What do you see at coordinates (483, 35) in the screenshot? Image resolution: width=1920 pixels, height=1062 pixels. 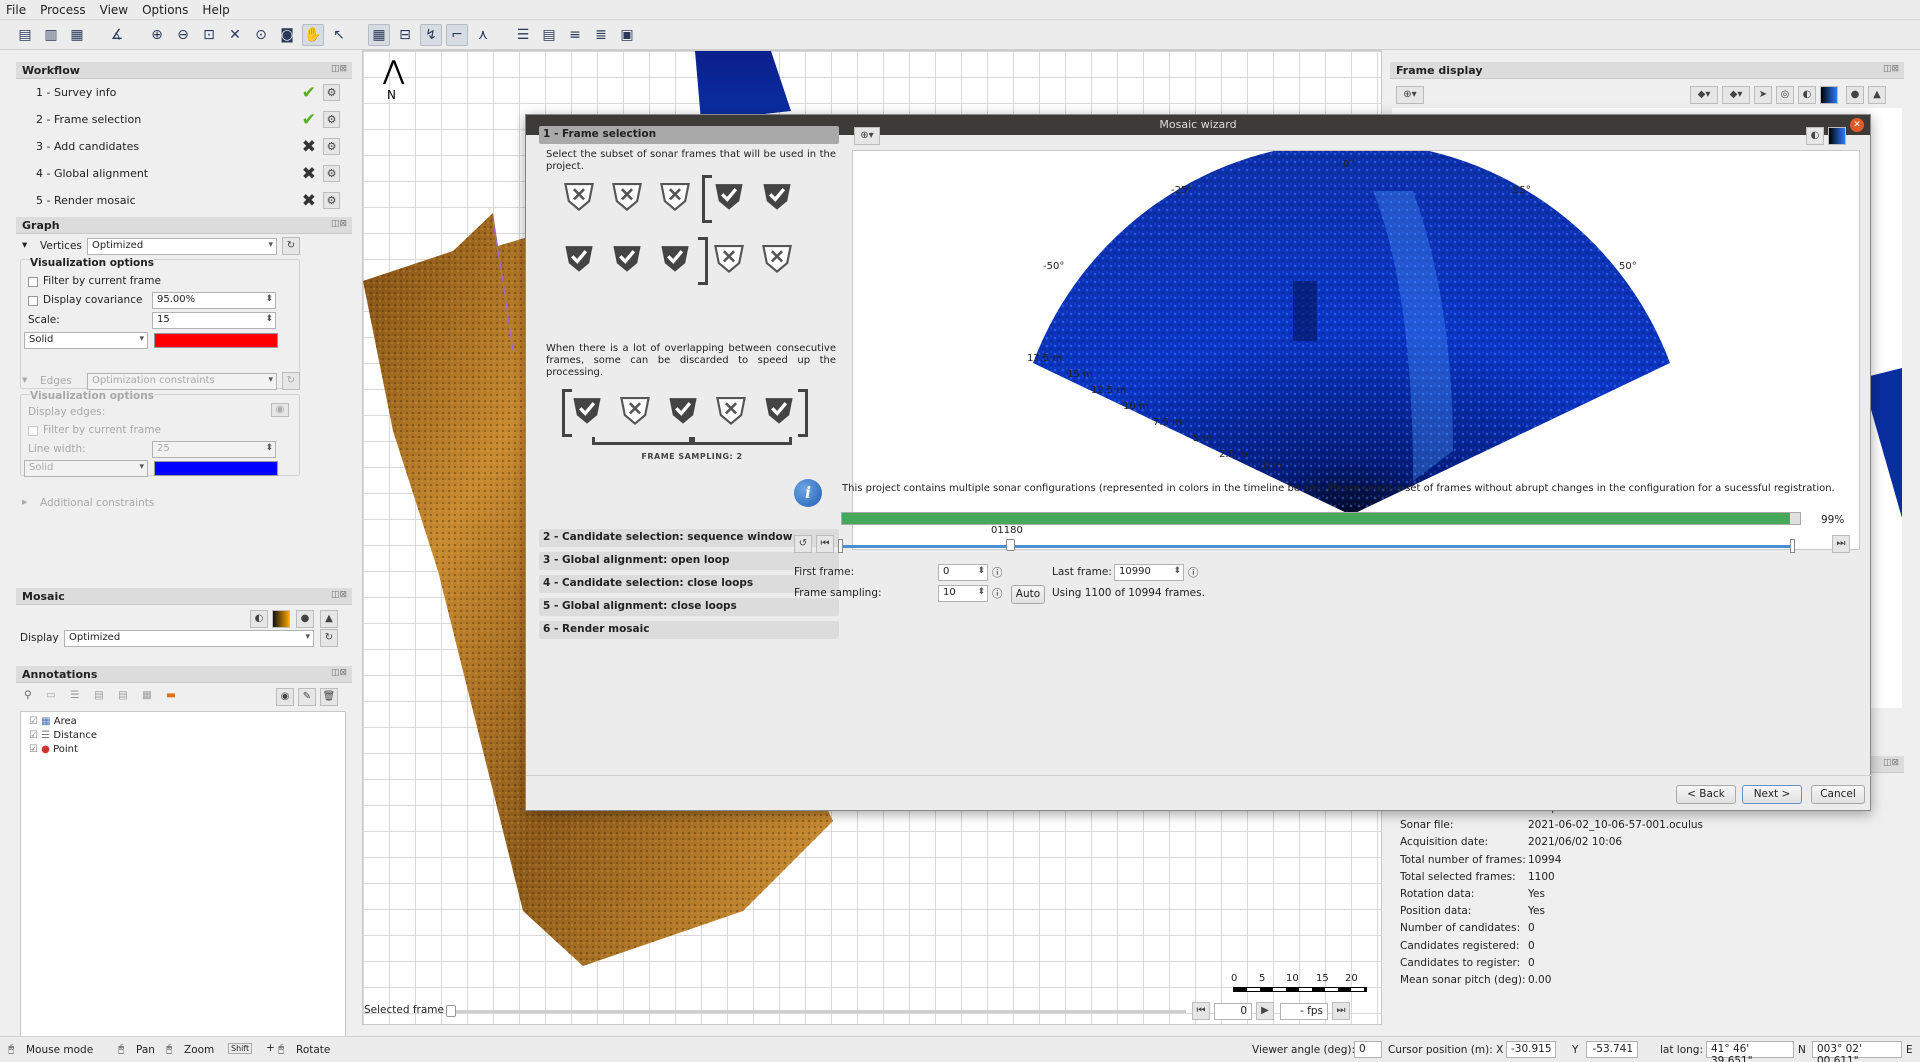 I see `north-arrow-icon: ⋏` at bounding box center [483, 35].